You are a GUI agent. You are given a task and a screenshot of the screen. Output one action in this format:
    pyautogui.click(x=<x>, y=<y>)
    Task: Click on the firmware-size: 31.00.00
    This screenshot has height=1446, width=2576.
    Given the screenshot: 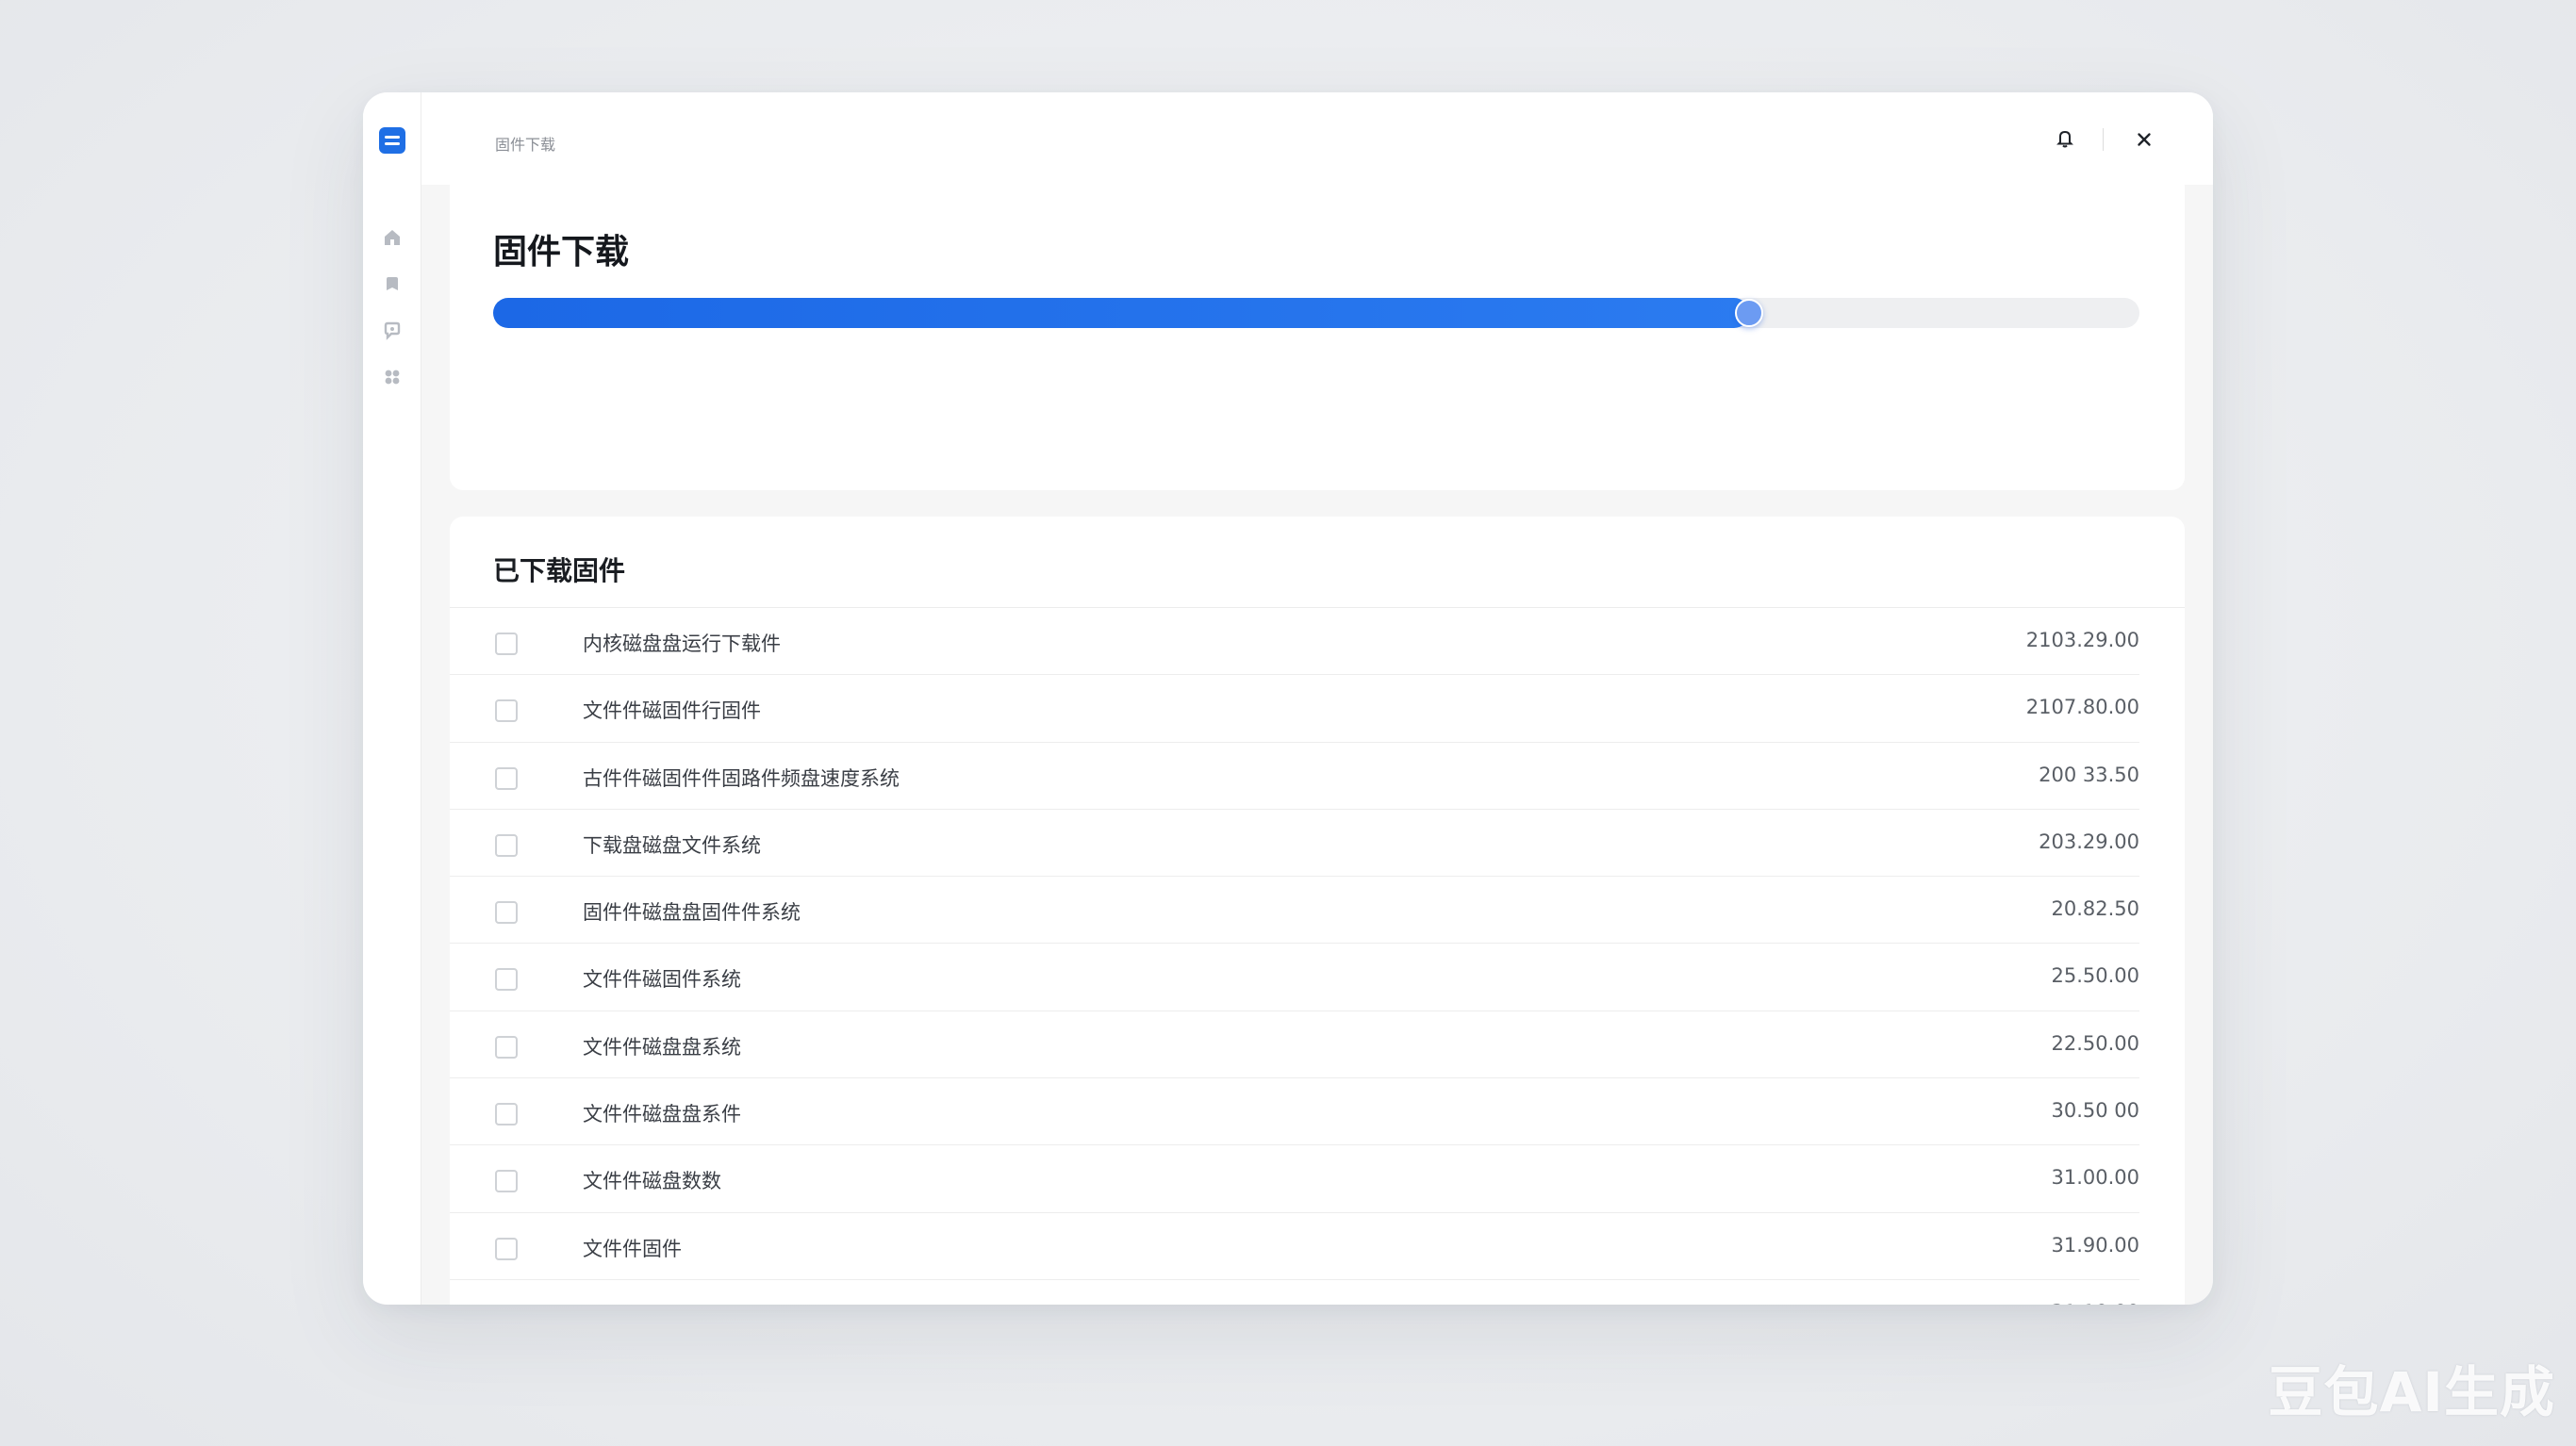 What is the action you would take?
    pyautogui.click(x=2095, y=1178)
    